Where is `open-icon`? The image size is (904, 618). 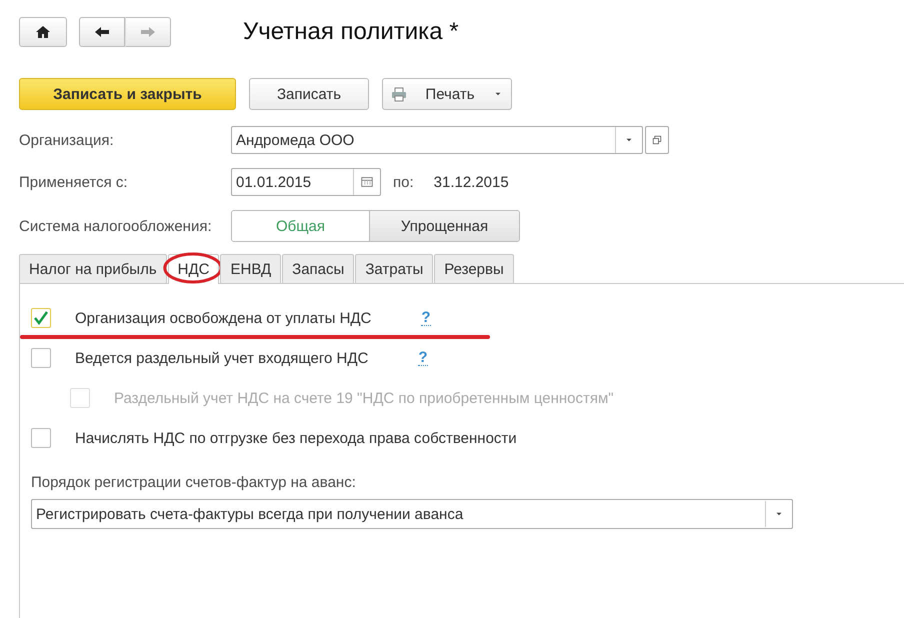 open-icon is located at coordinates (657, 140).